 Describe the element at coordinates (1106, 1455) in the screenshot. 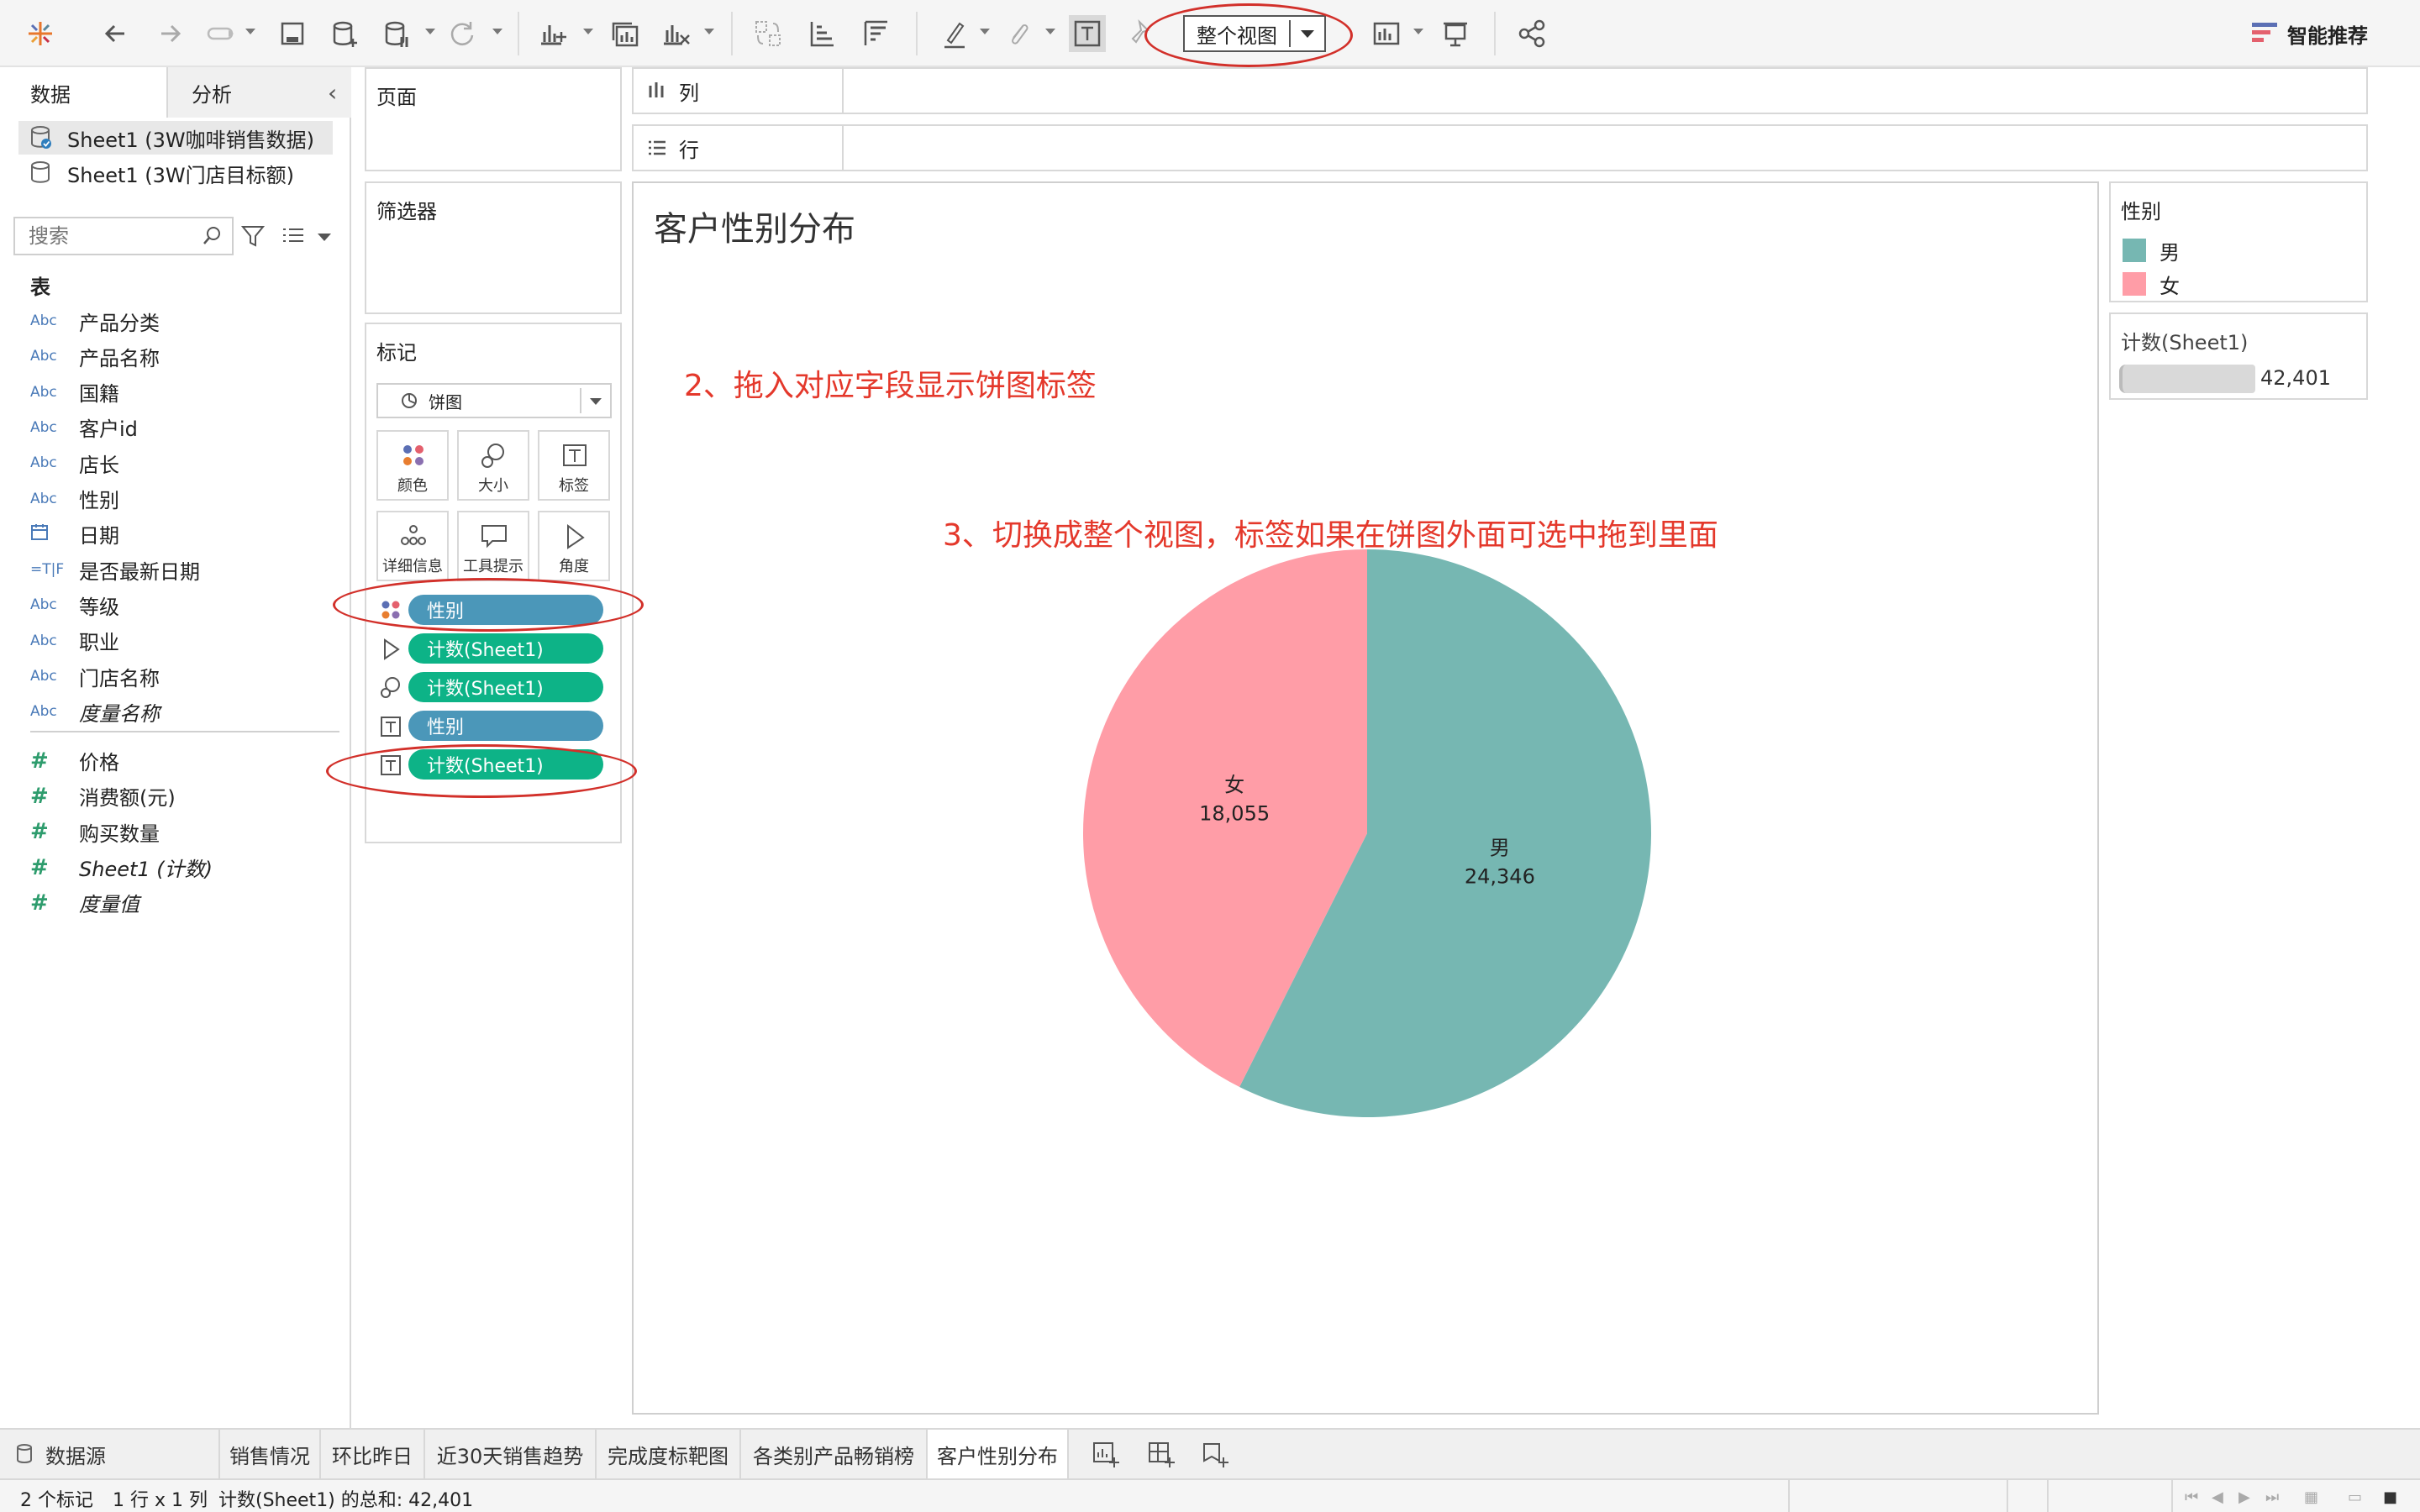

I see `new-worksheet-icon` at that location.